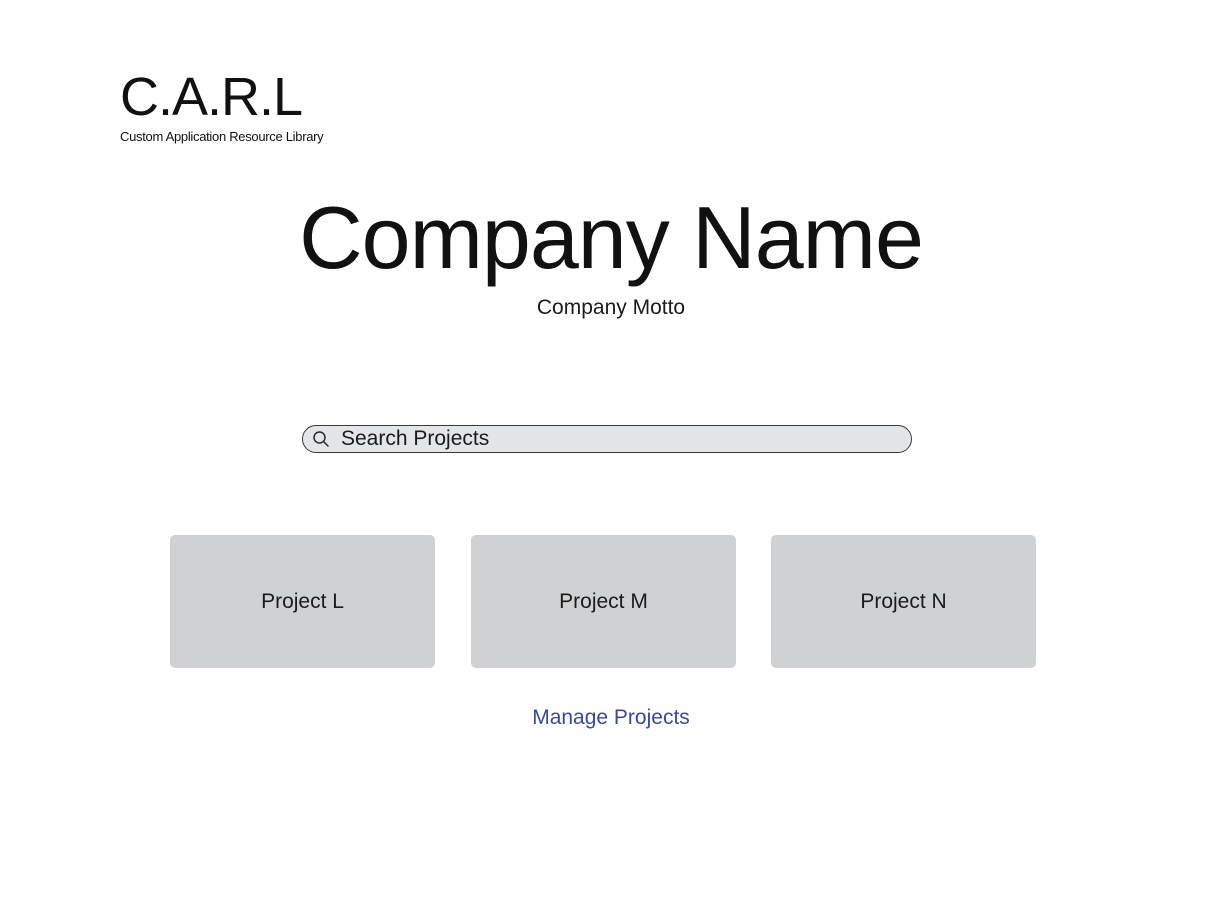 The image size is (1222, 919). I want to click on search-bar, so click(607, 439).